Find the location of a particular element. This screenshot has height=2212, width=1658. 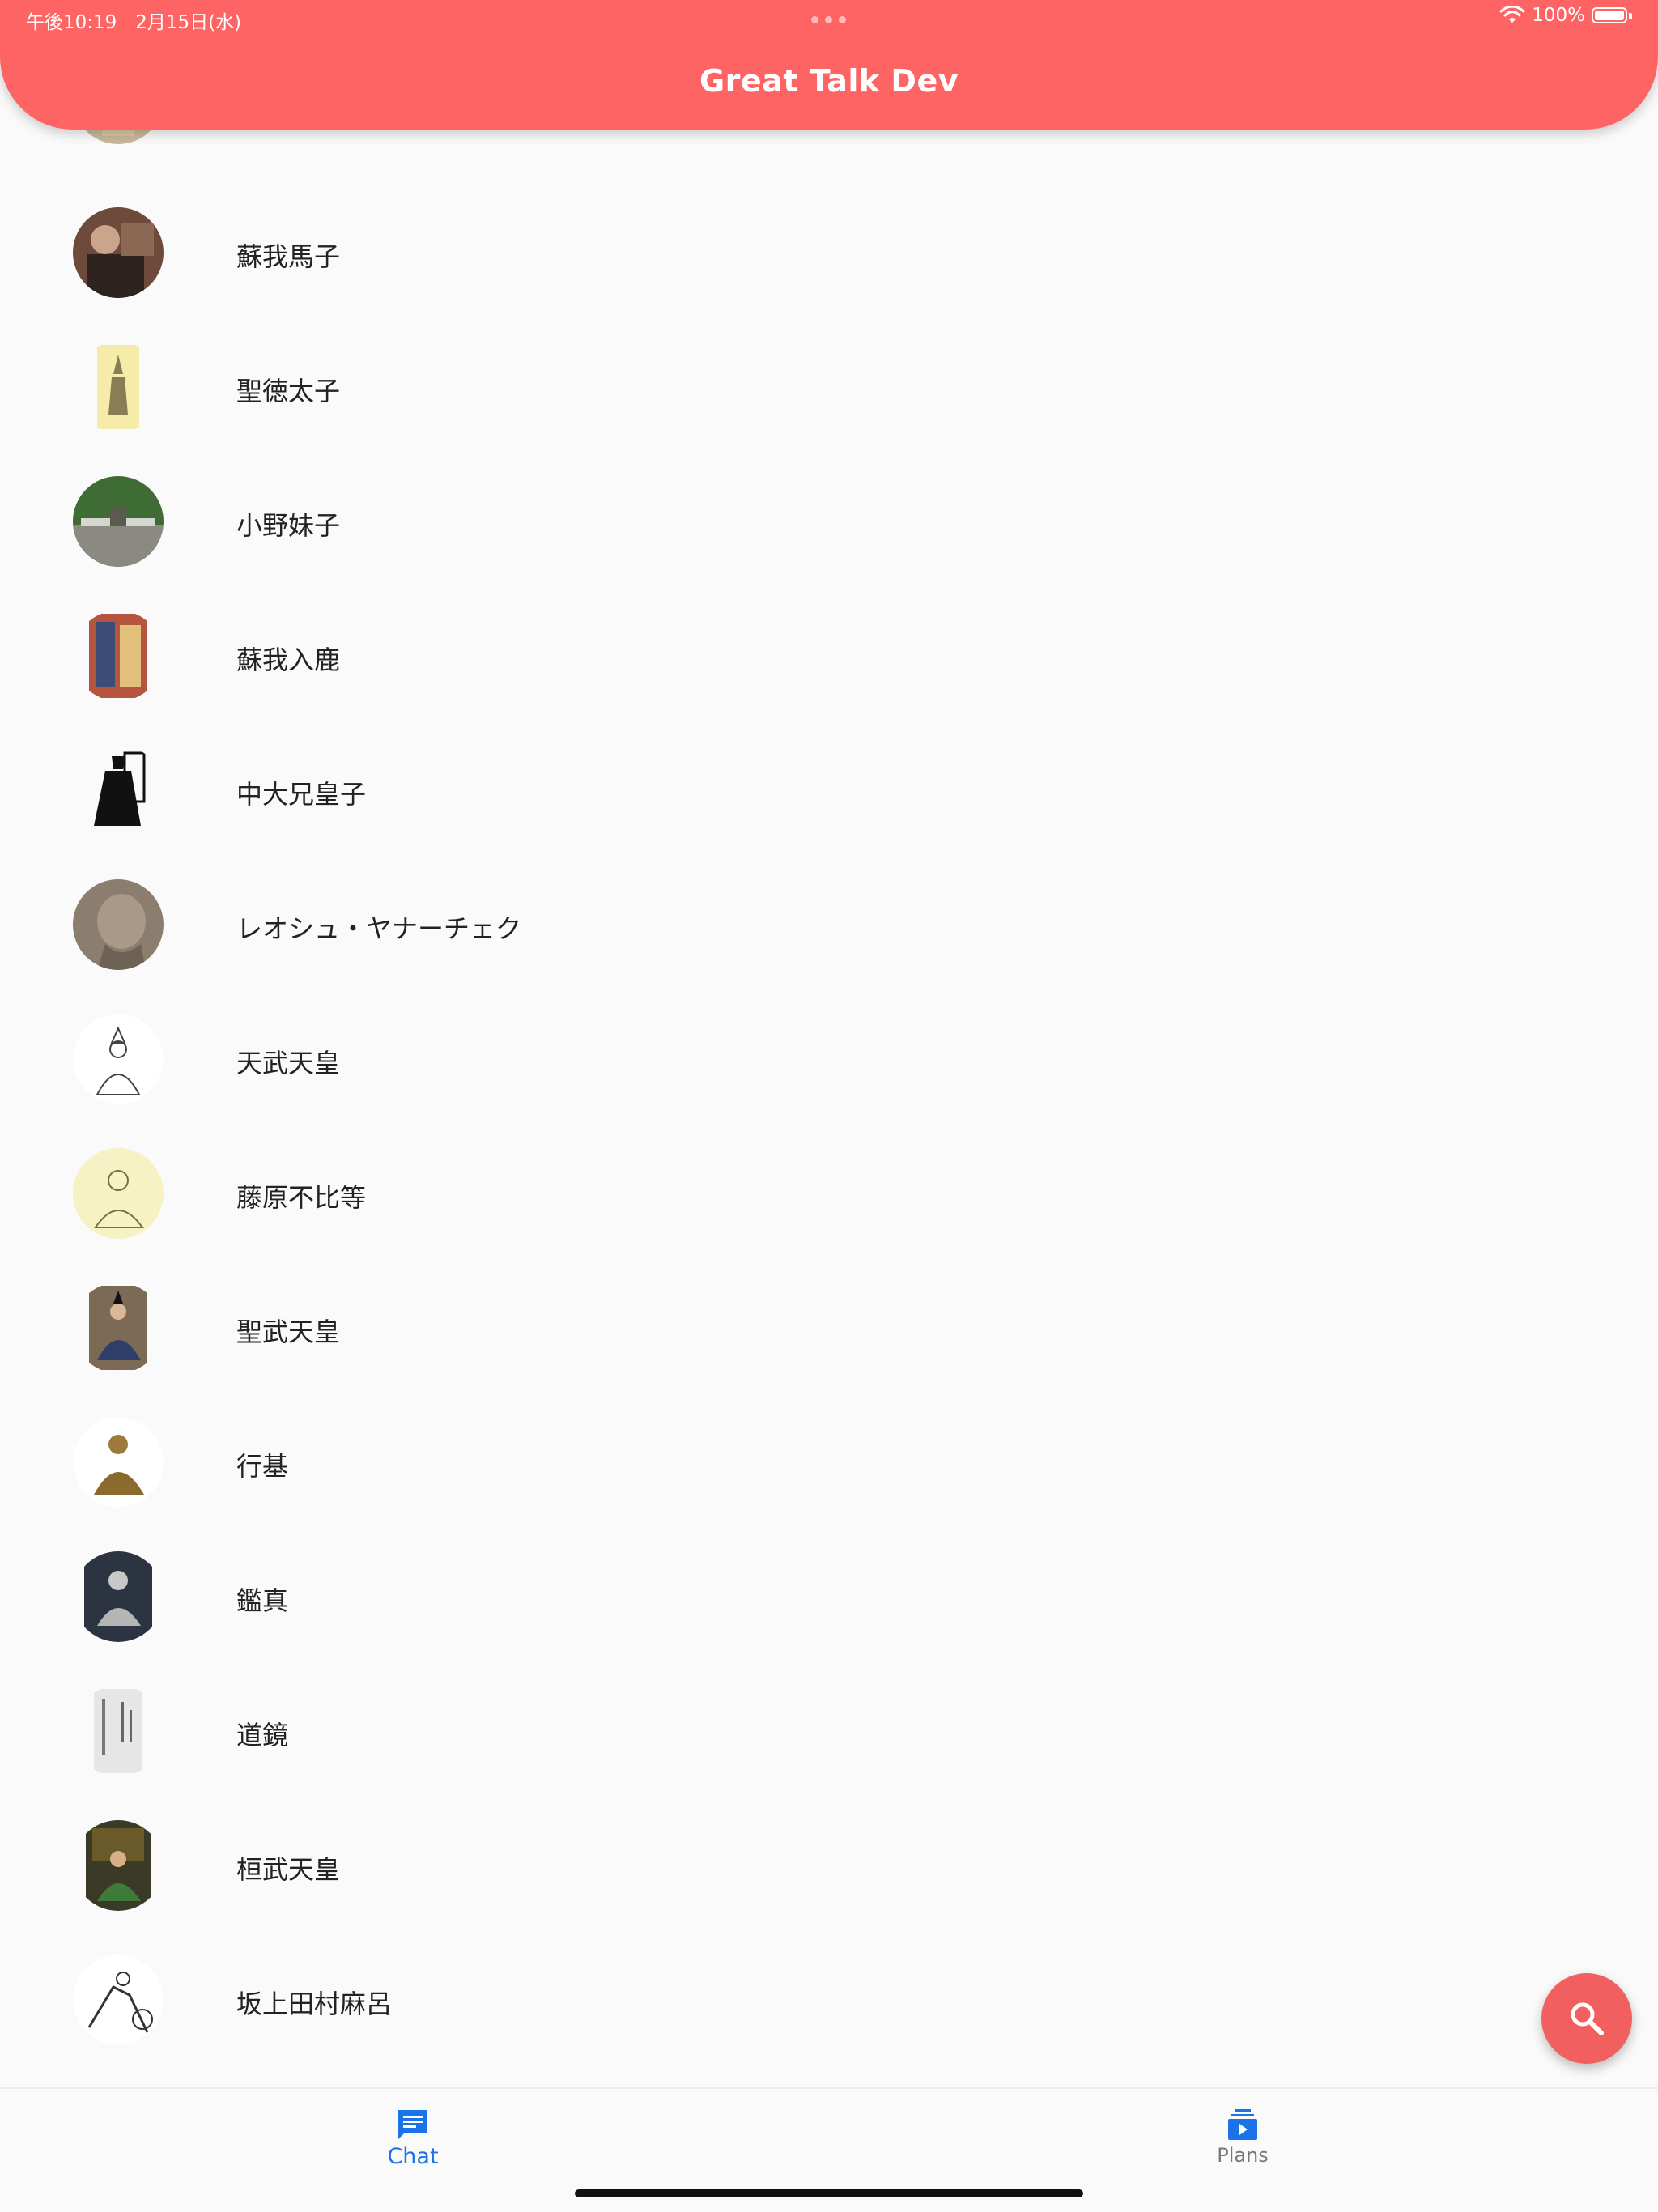

status-time: 午後10:19 2月15日(水) is located at coordinates (134, 22).